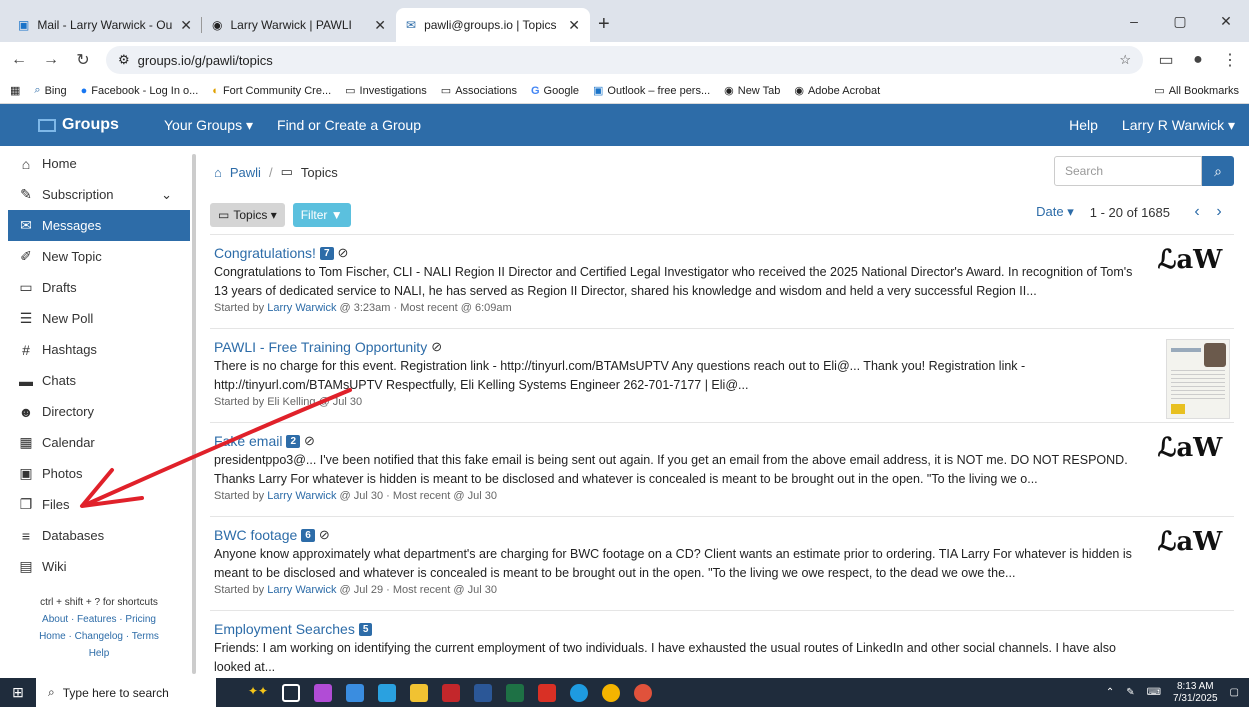  What do you see at coordinates (1198, 60) in the screenshot?
I see `profile-icon: ●` at bounding box center [1198, 60].